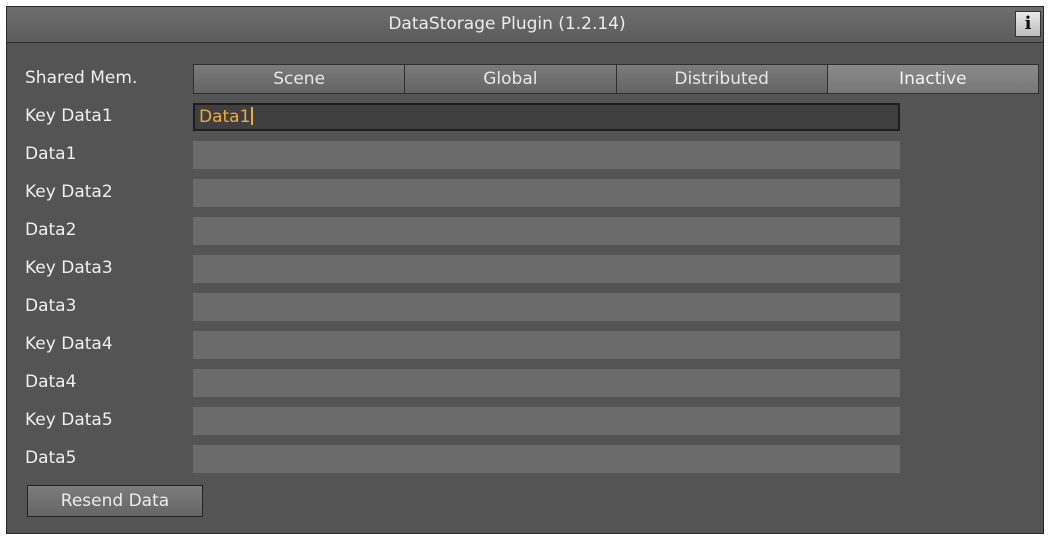 The width and height of the screenshot is (1050, 538). Describe the element at coordinates (546, 383) in the screenshot. I see `data4-input` at that location.